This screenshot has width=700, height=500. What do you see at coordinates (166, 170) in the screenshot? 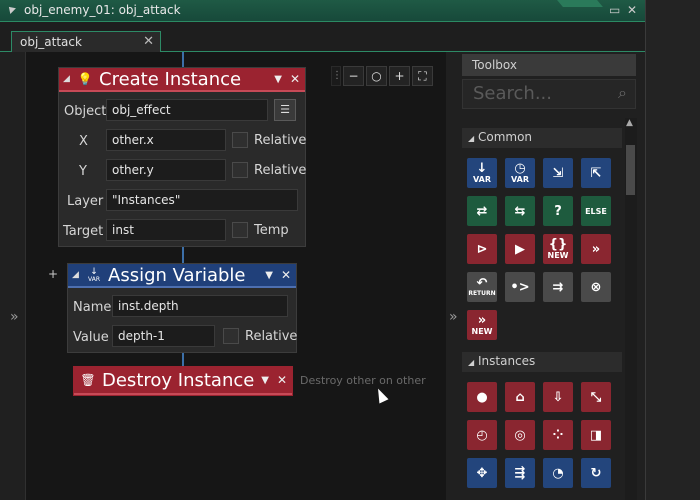
I see `y-field` at bounding box center [166, 170].